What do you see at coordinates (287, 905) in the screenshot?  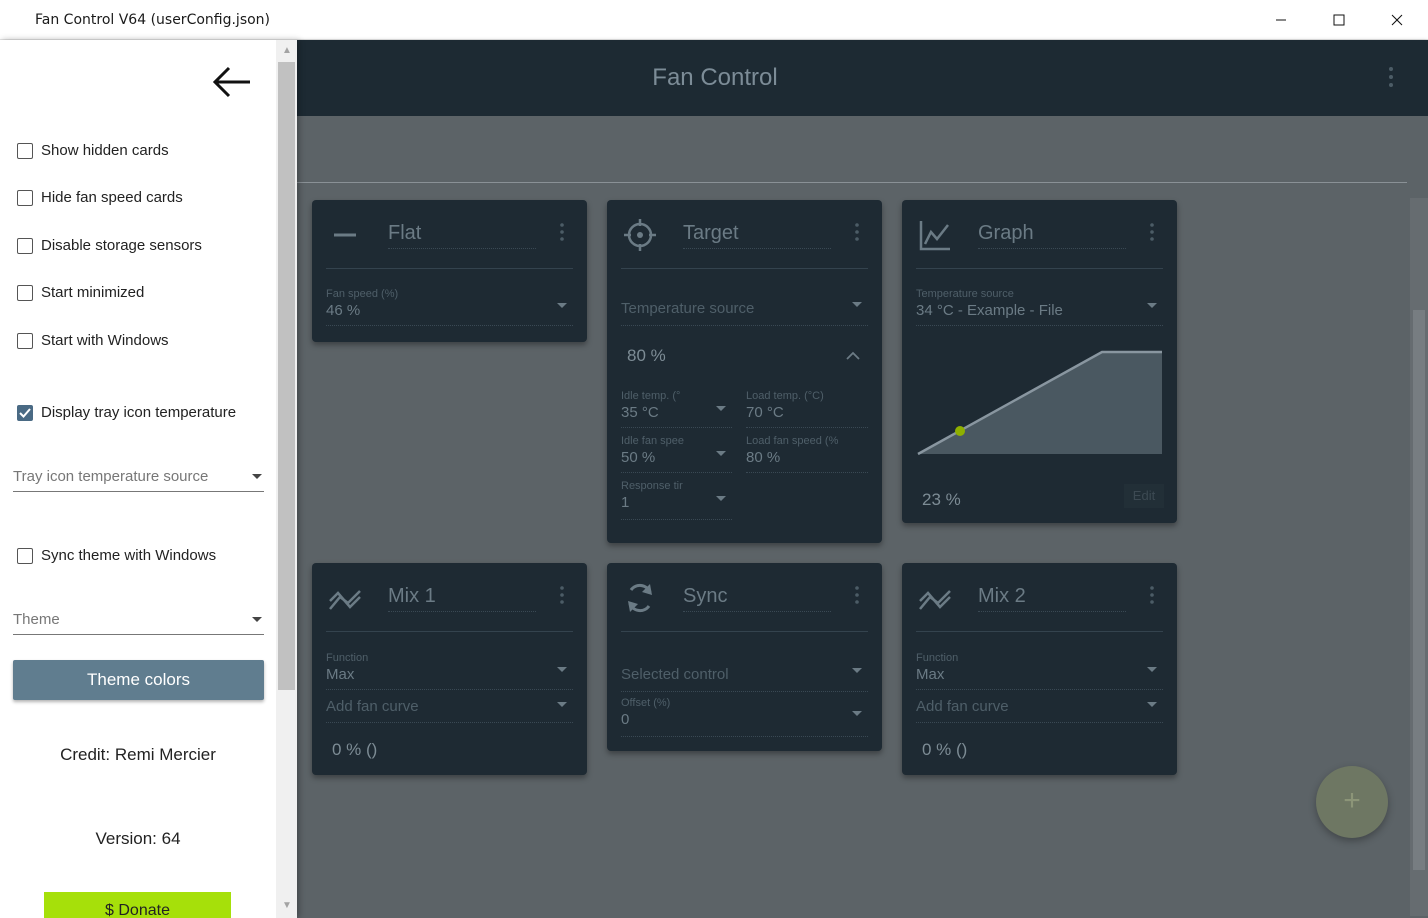 I see `scroll-down-icon: ▼` at bounding box center [287, 905].